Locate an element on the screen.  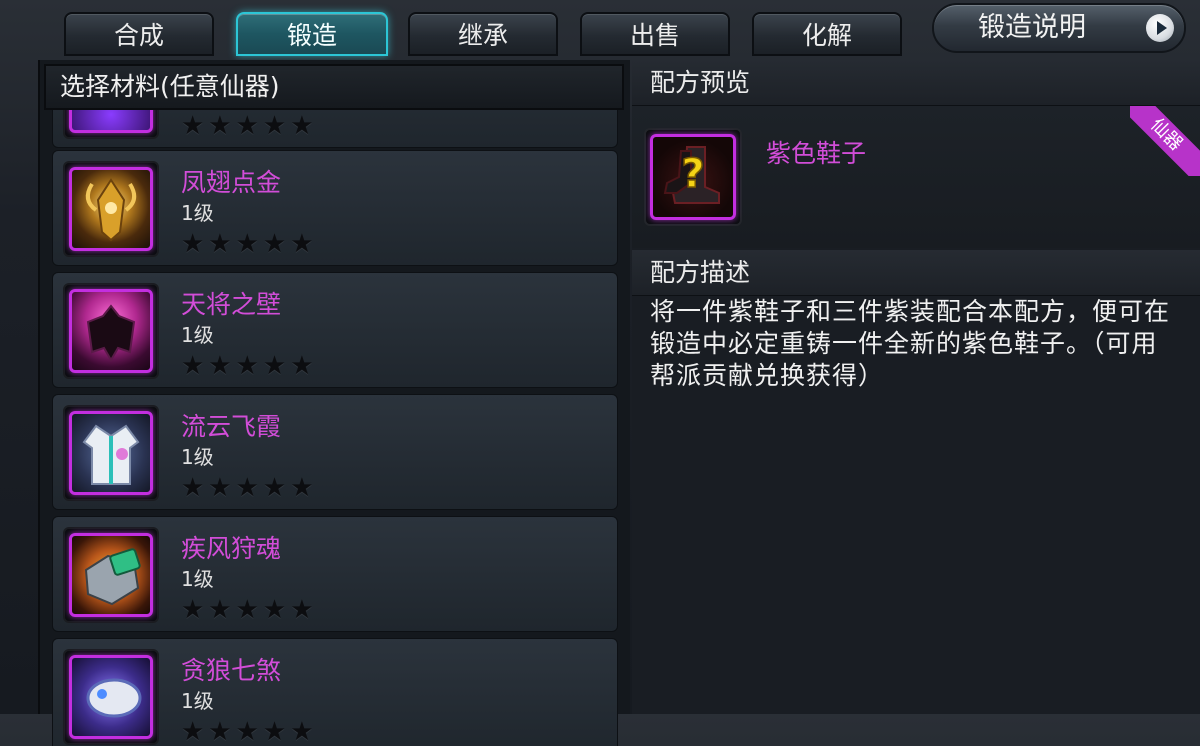
list-item: 流云飞霞 1级 ★★★★★ is located at coordinates (335, 452).